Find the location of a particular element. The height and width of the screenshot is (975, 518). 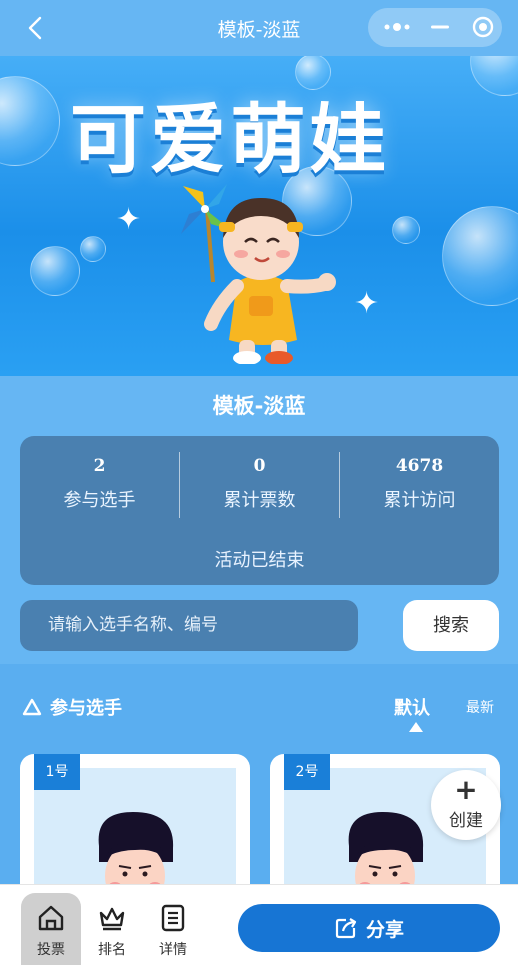

event-name: 模板-淡蓝 is located at coordinates (259, 406).